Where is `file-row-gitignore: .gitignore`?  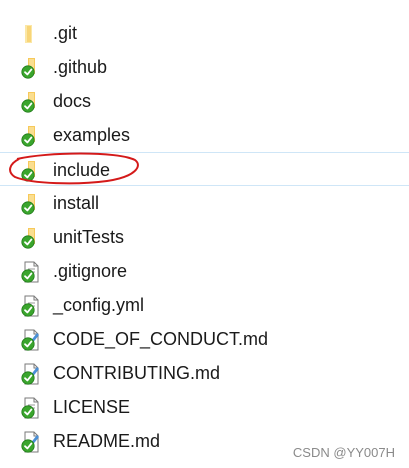 file-row-gitignore: .gitignore is located at coordinates (204, 271).